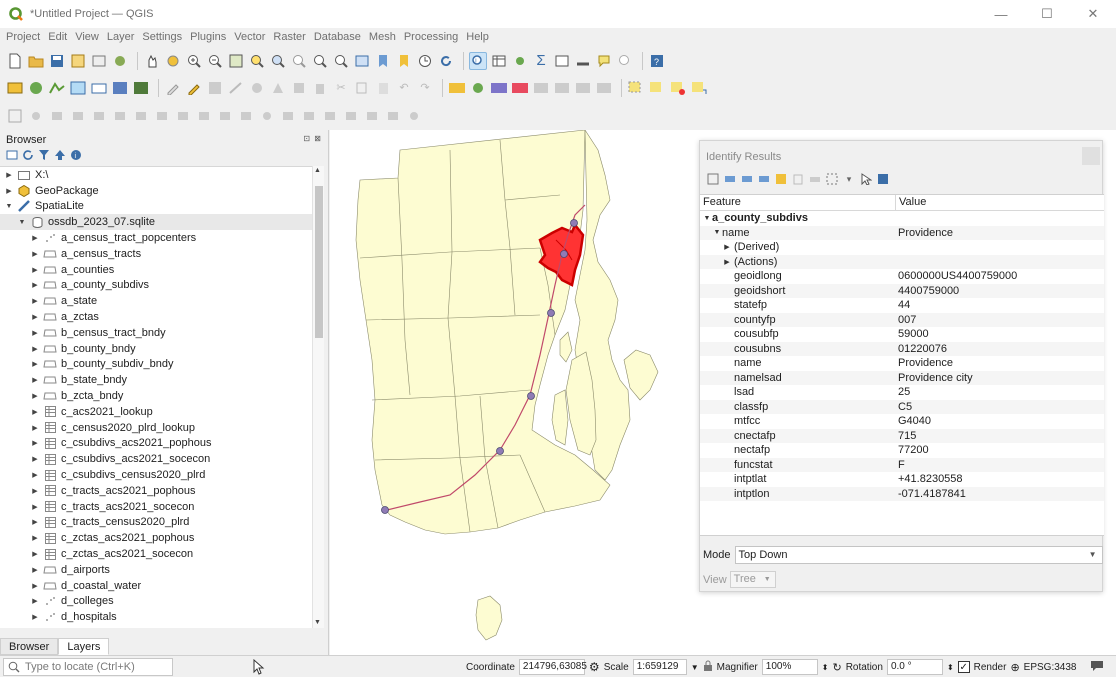  Describe the element at coordinates (120, 88) in the screenshot. I see `add-spatialite-icon` at that location.